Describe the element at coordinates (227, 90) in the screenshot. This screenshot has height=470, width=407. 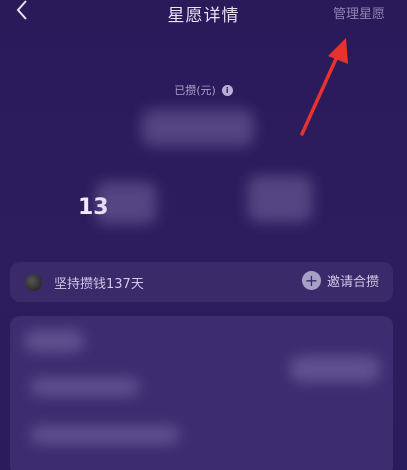
I see `info-icon: i` at that location.